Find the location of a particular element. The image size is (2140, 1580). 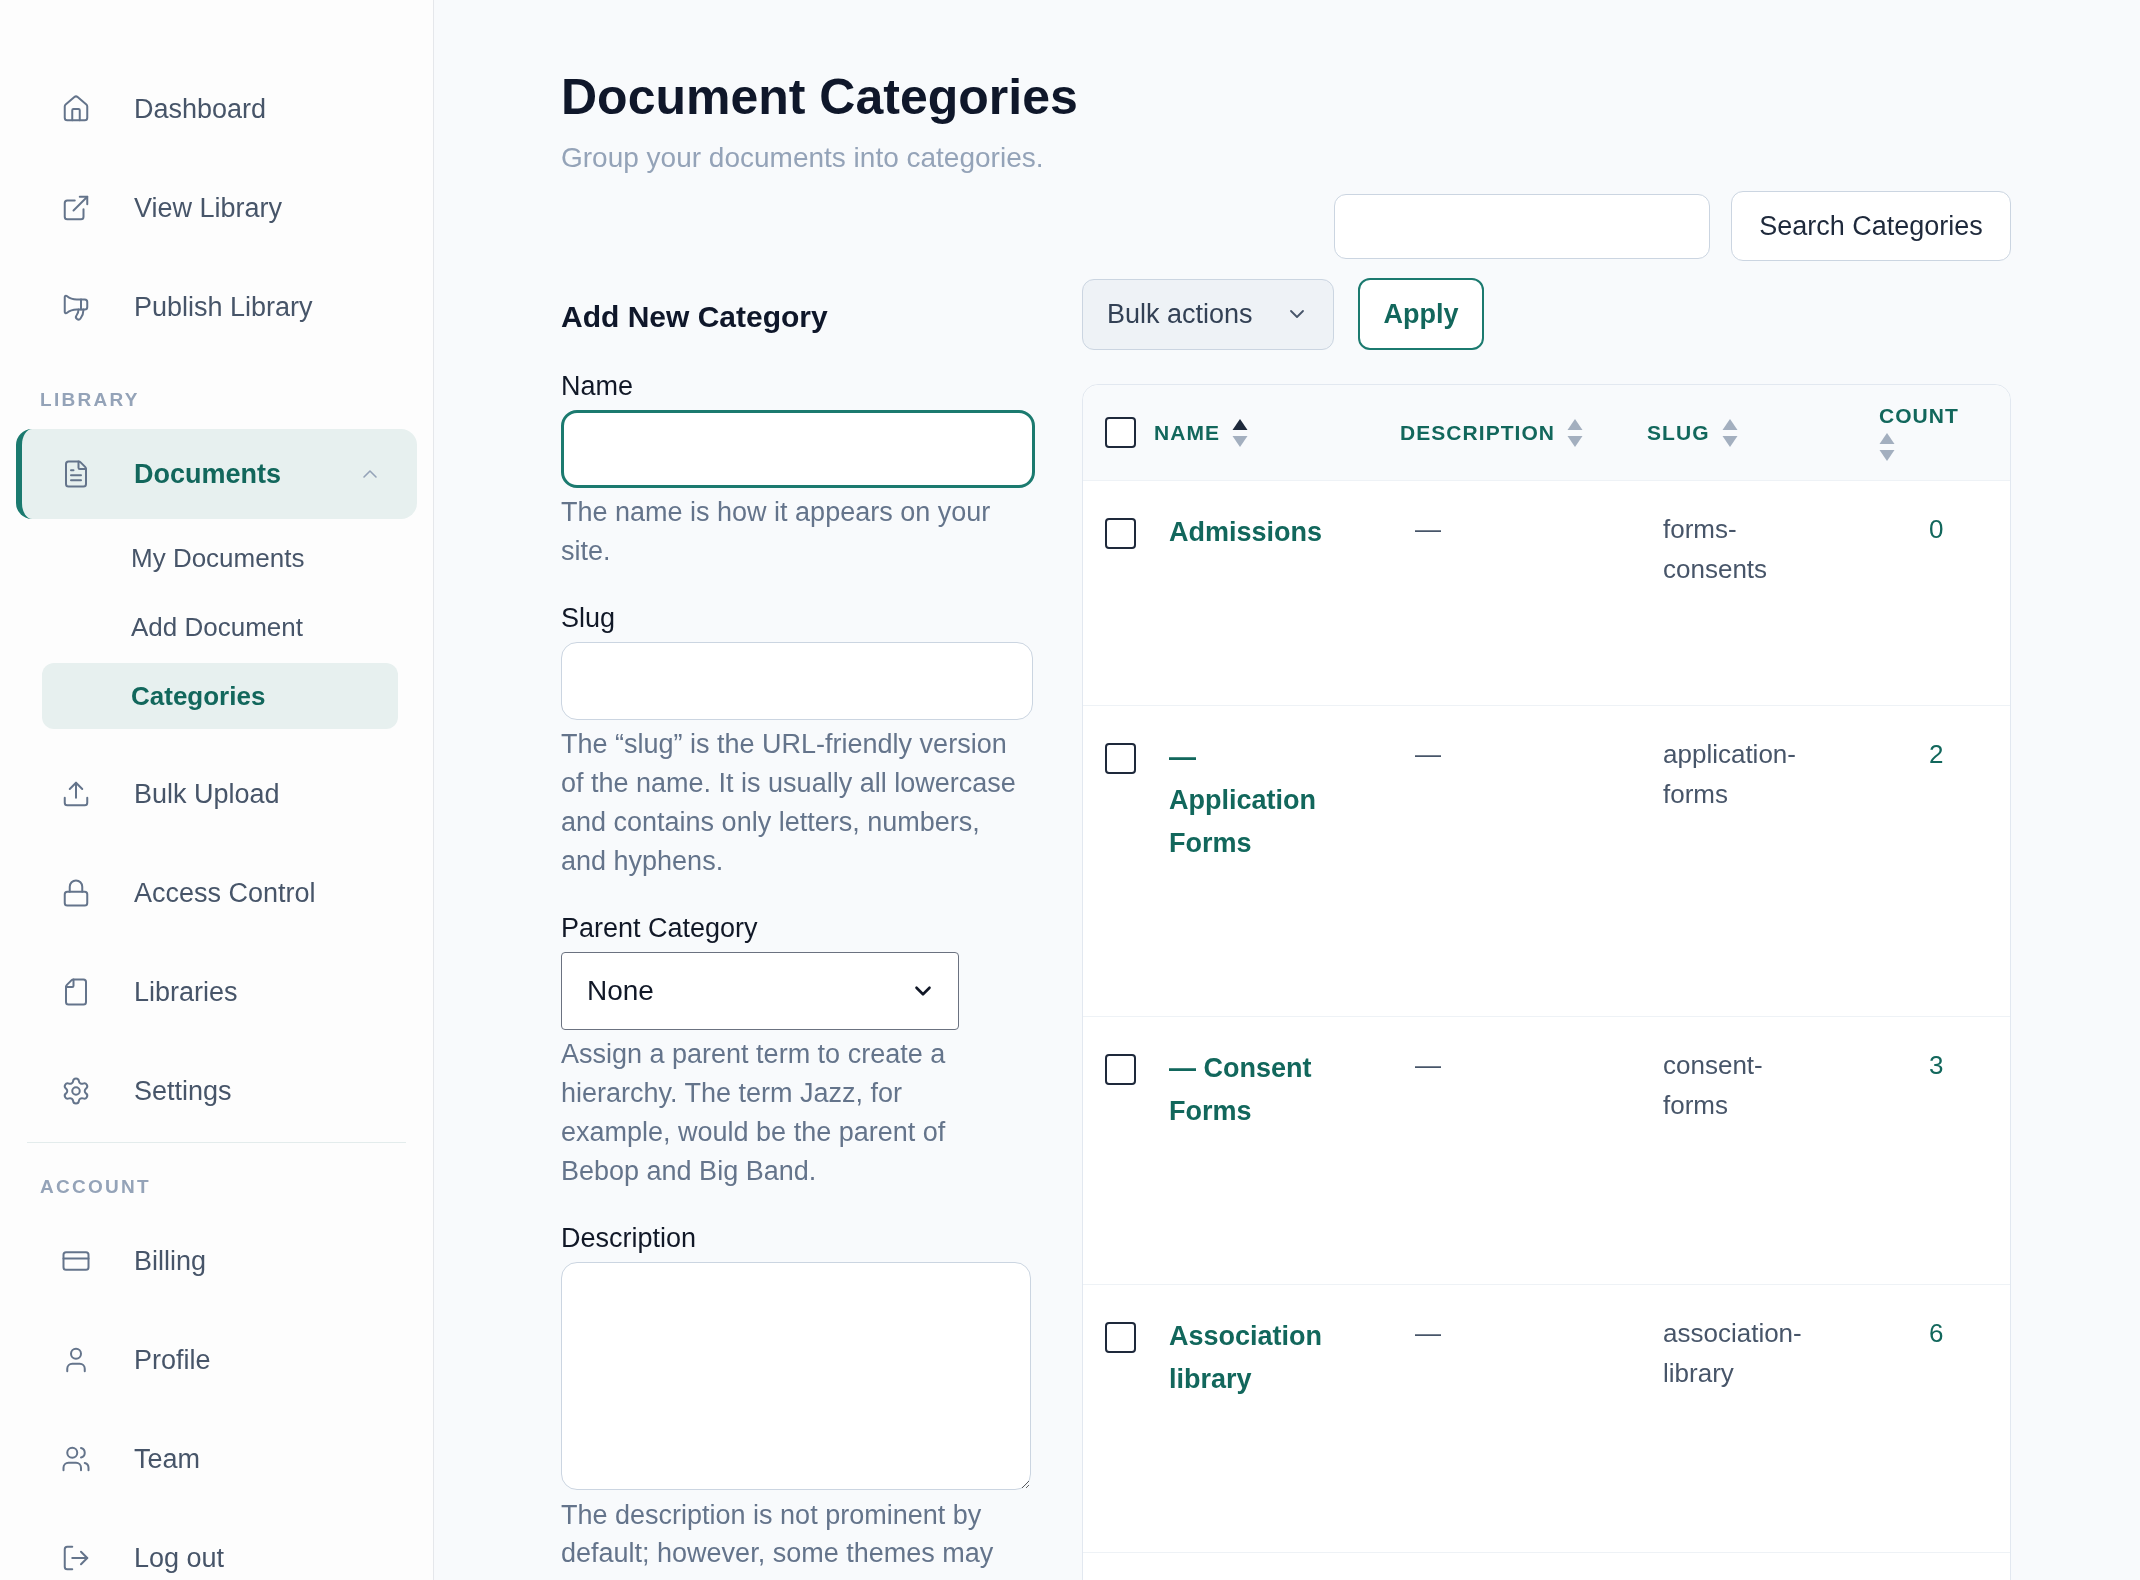

megaphone-icon is located at coordinates (76, 307).